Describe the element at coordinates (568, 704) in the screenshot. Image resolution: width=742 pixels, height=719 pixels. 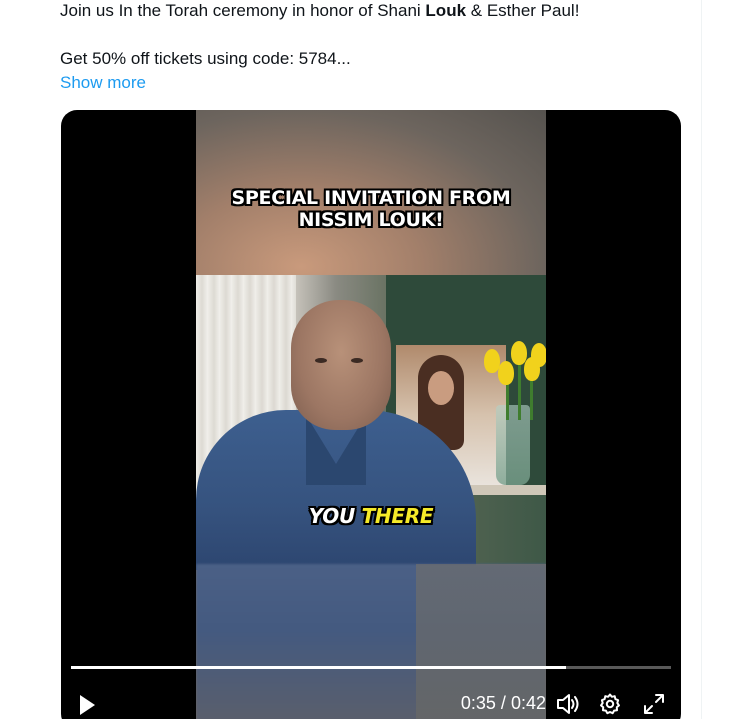
I see `volume-icon` at that location.